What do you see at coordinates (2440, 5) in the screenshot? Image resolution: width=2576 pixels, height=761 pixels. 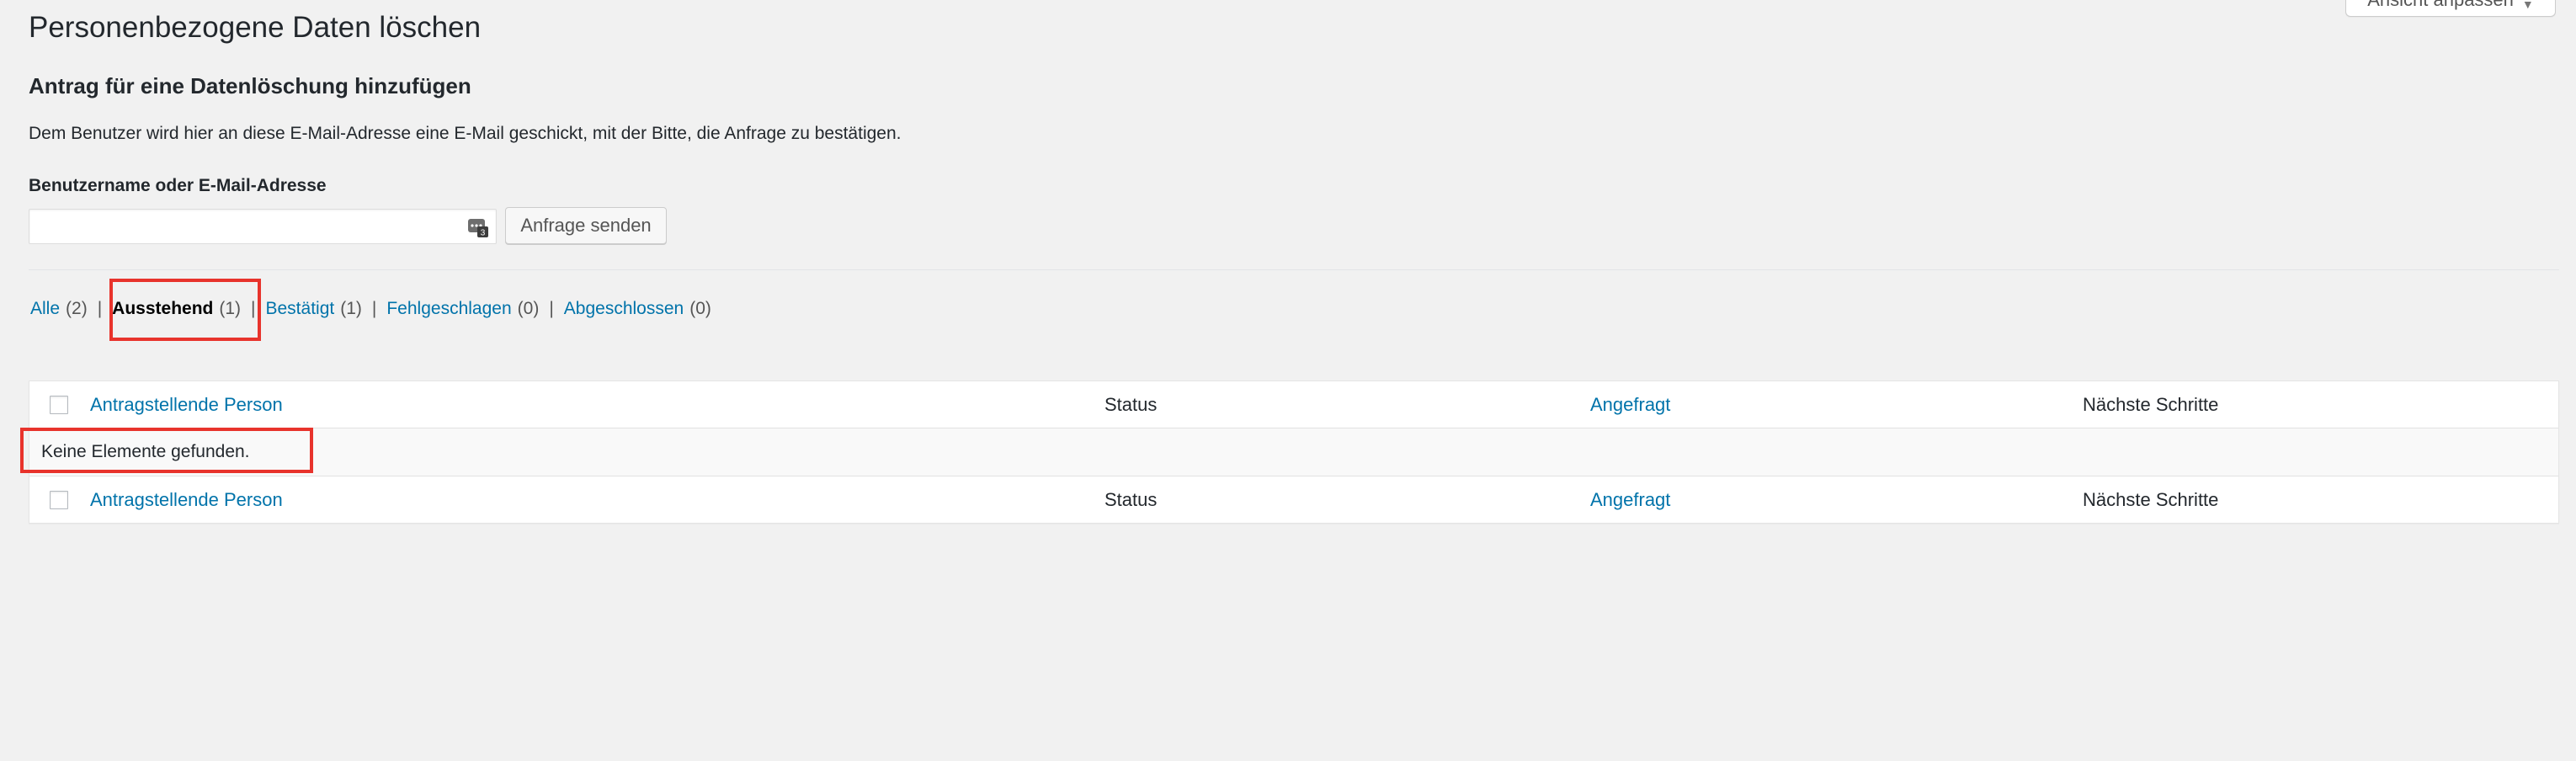 I see `screen-options-label: Ansicht anpassen` at bounding box center [2440, 5].